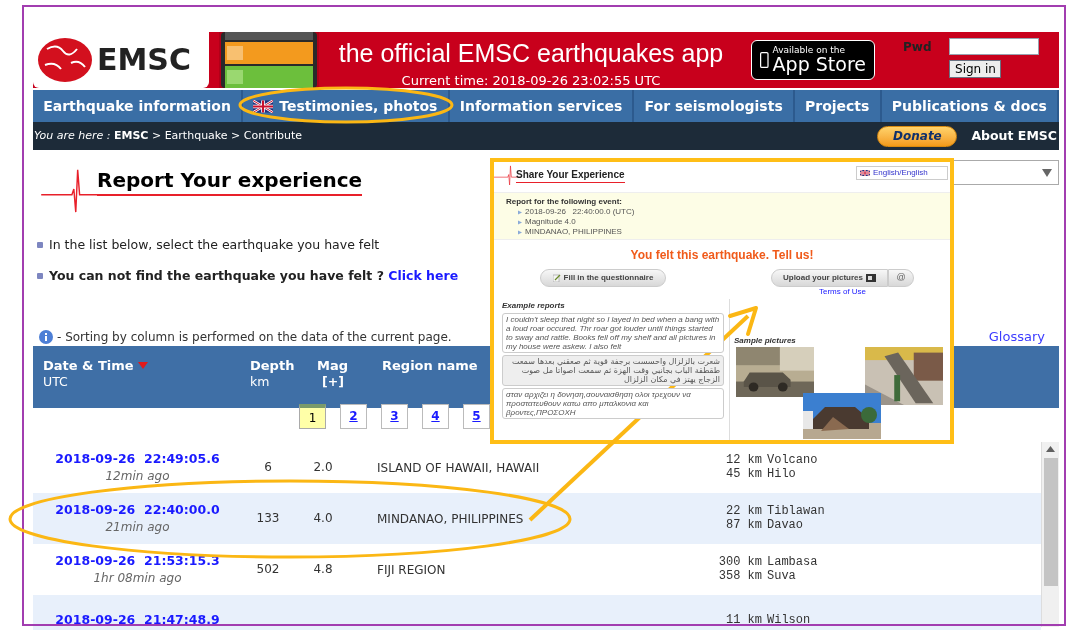 The height and width of the screenshot is (630, 1072). What do you see at coordinates (792, 562) in the screenshot?
I see `city-name: Lambasa` at bounding box center [792, 562].